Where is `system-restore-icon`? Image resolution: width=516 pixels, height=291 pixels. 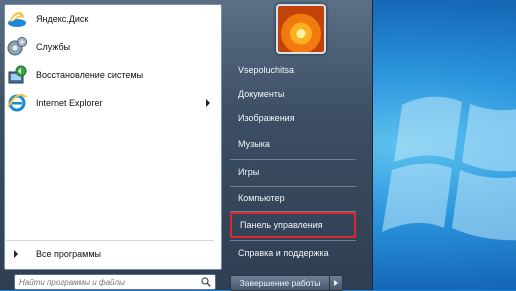 system-restore-icon is located at coordinates (17, 75).